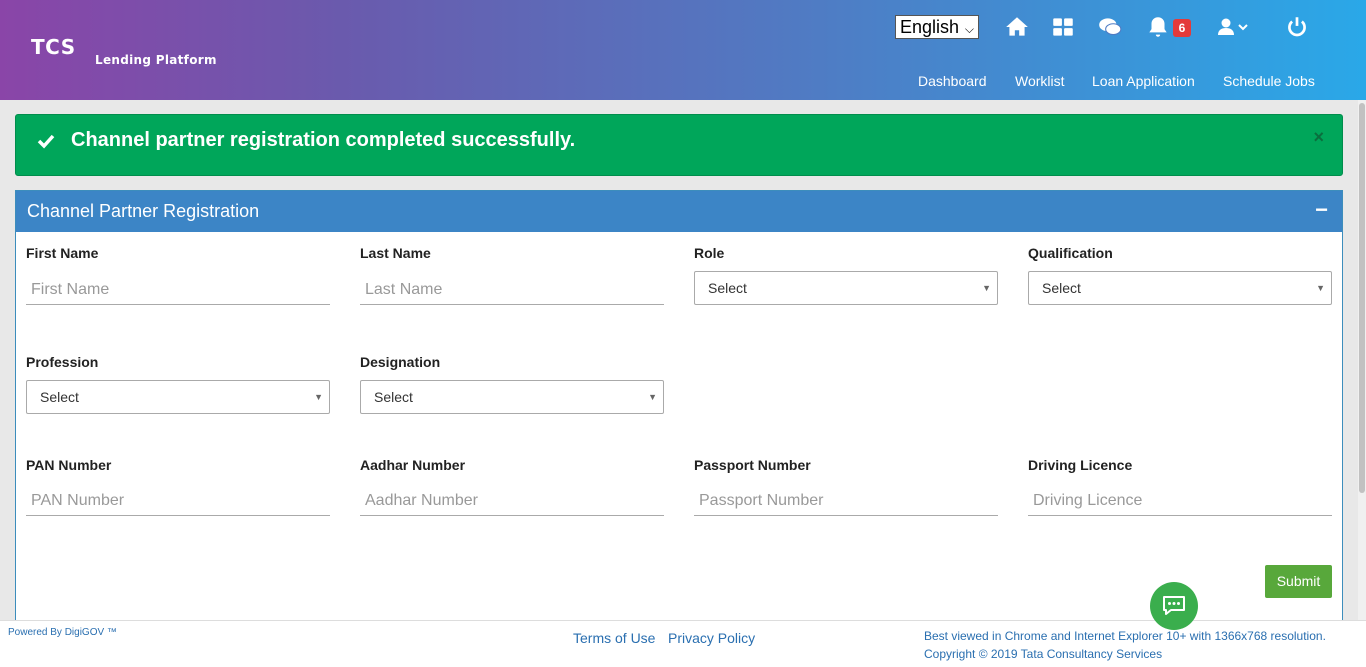 This screenshot has width=1366, height=667. What do you see at coordinates (1158, 27) in the screenshot?
I see `bell-icon` at bounding box center [1158, 27].